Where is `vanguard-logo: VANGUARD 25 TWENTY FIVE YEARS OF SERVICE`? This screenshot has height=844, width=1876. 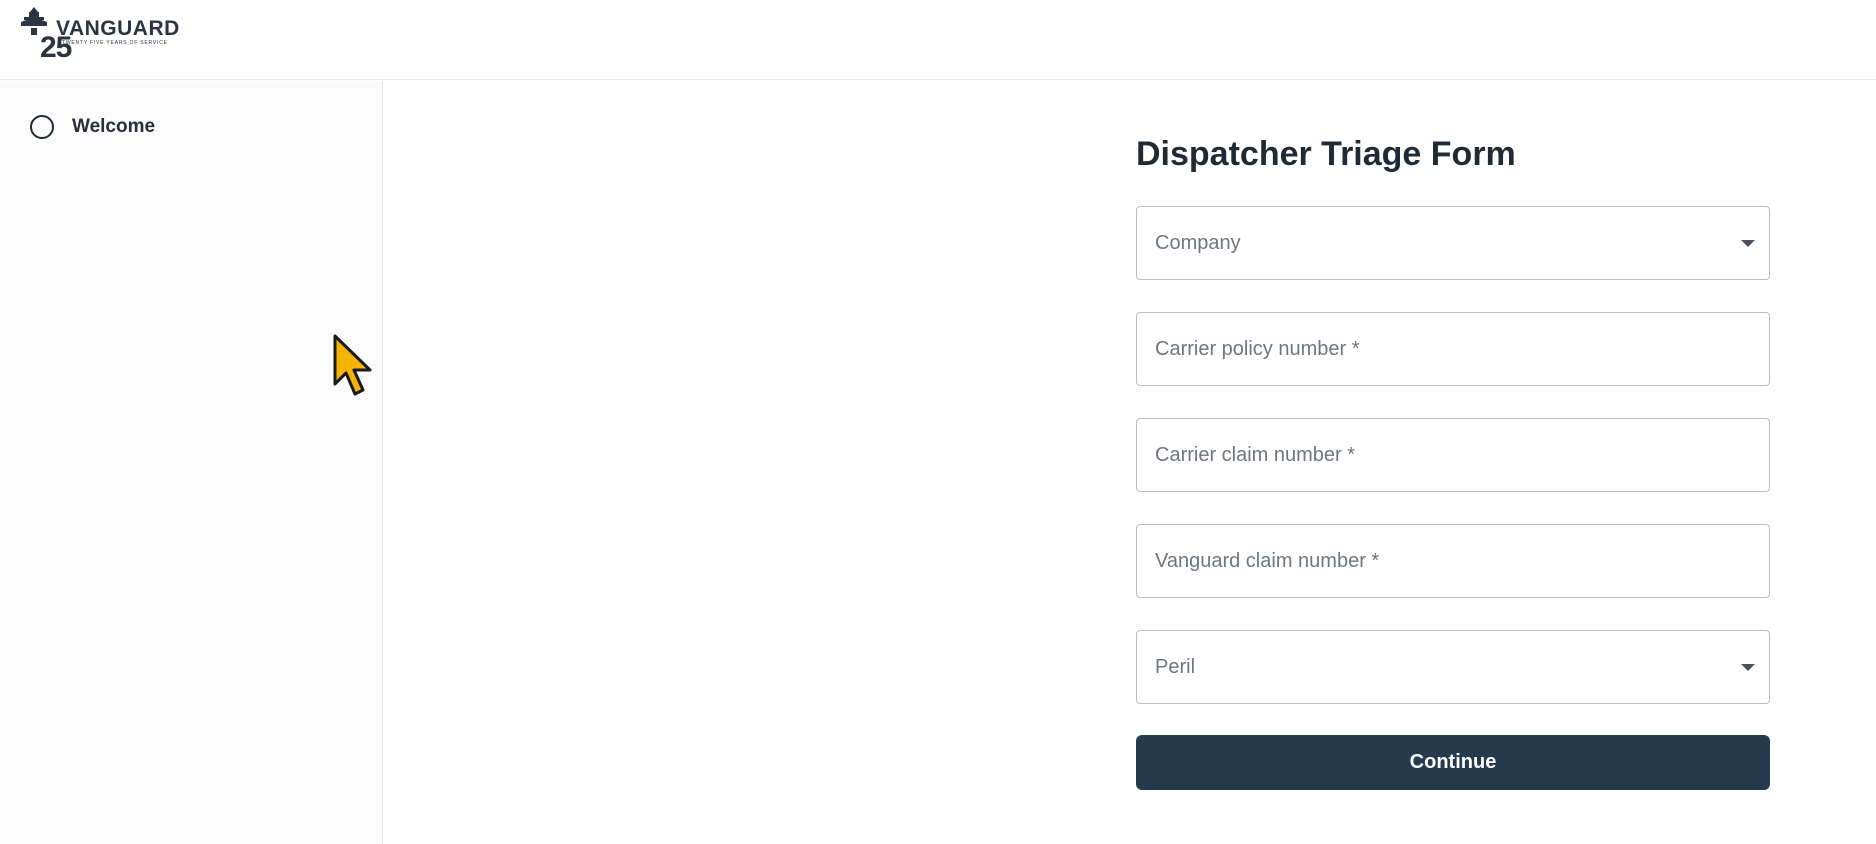 vanguard-logo: VANGUARD 25 TWENTY FIVE YEARS OF SERVICE is located at coordinates (99, 39).